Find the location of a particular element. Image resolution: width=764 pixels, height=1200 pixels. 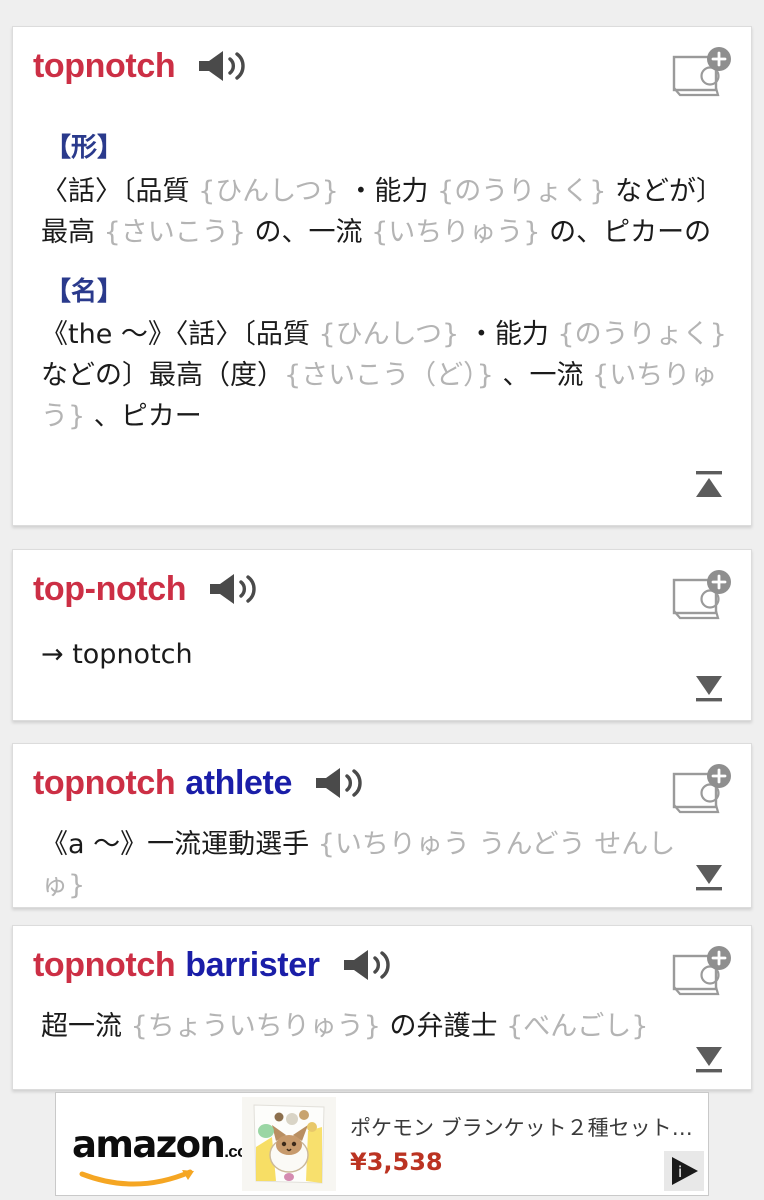

ad-product-price: ¥3,538 is located at coordinates (396, 1162).